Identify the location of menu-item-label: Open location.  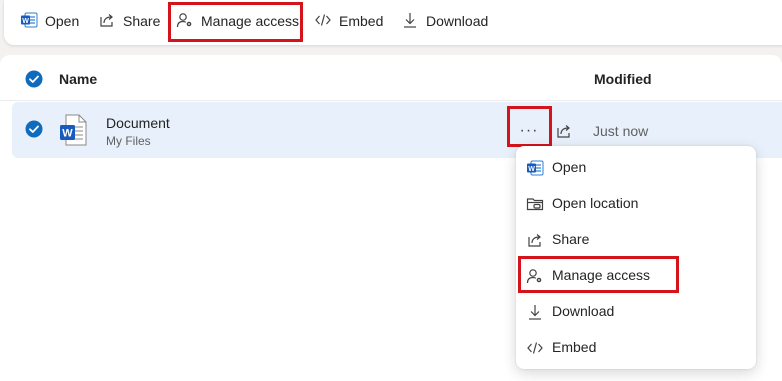
(595, 203).